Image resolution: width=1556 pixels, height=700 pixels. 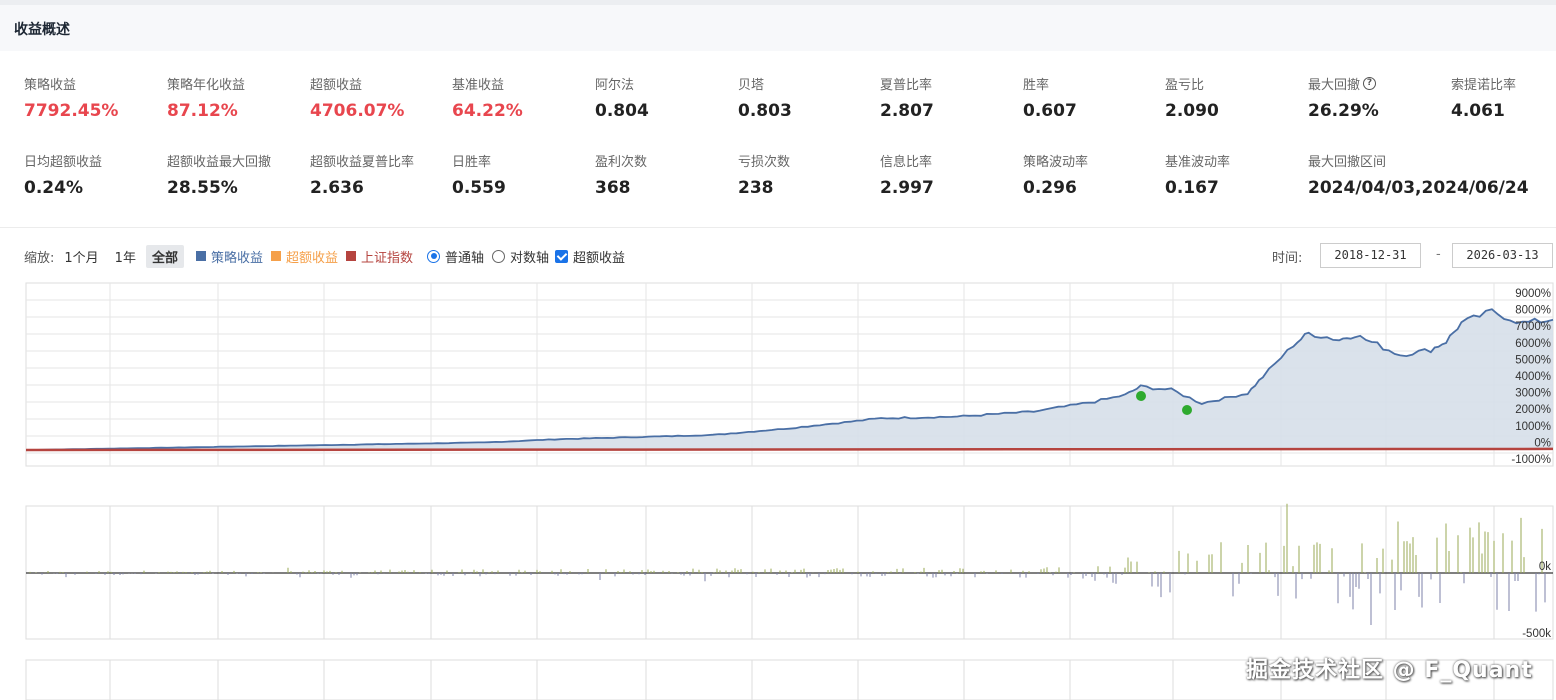 What do you see at coordinates (1533, 394) in the screenshot?
I see `y-tick-label: 3000%` at bounding box center [1533, 394].